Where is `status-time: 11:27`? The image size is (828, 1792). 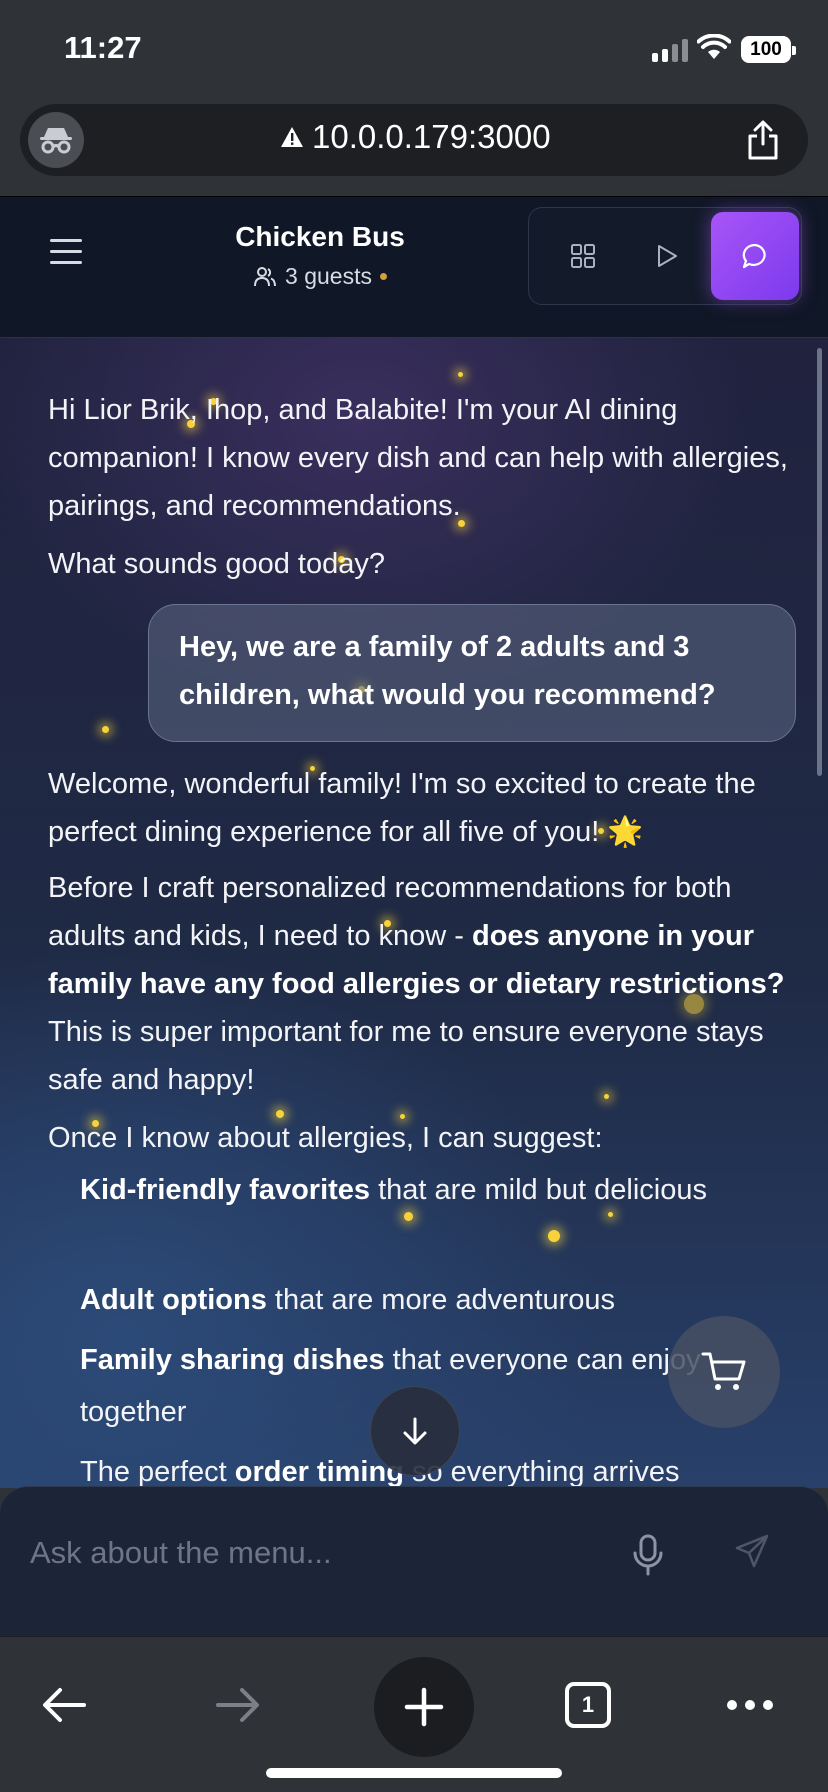
status-time: 11:27 is located at coordinates (103, 47).